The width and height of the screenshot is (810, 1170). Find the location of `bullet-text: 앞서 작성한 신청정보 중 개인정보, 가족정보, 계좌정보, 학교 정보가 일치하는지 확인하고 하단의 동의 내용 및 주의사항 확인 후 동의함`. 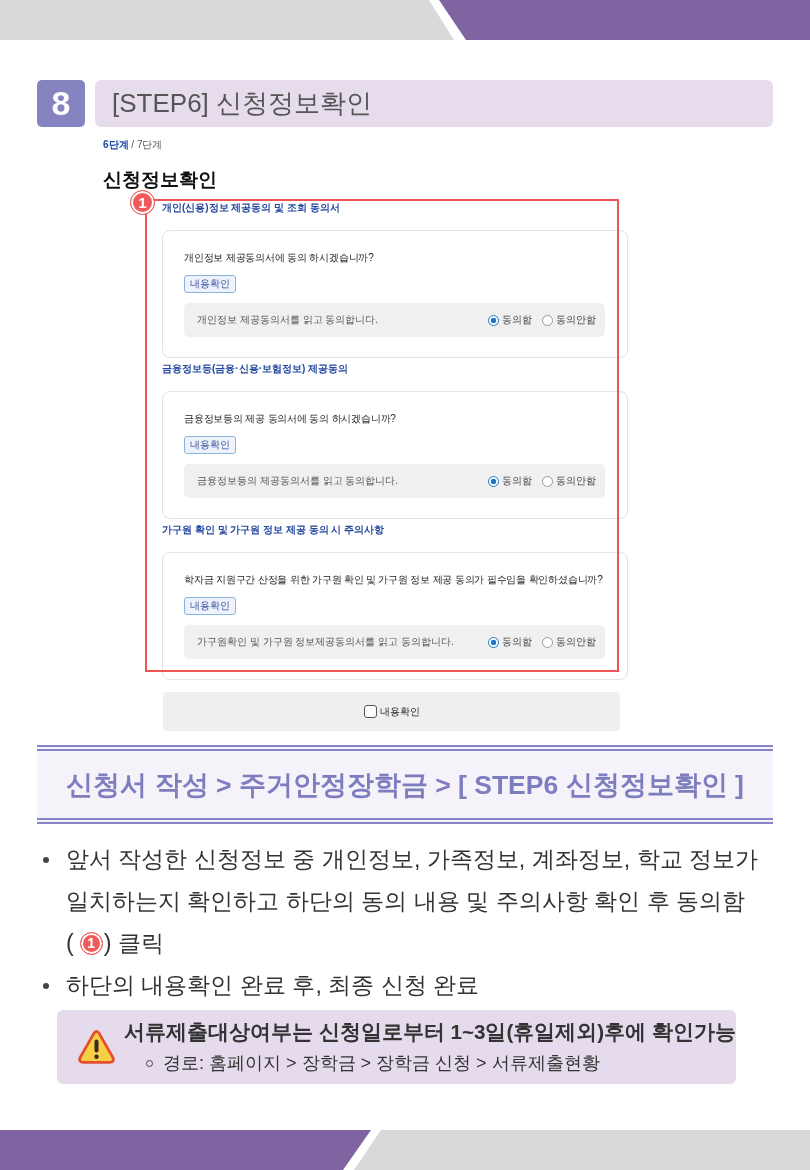

bullet-text: 앞서 작성한 신청정보 중 개인정보, 가족정보, 계좌정보, 학교 정보가 일치하는지 확인하고 하단의 동의 내용 및 주의사항 확인 후 동의함 is located at coordinates (412, 880).